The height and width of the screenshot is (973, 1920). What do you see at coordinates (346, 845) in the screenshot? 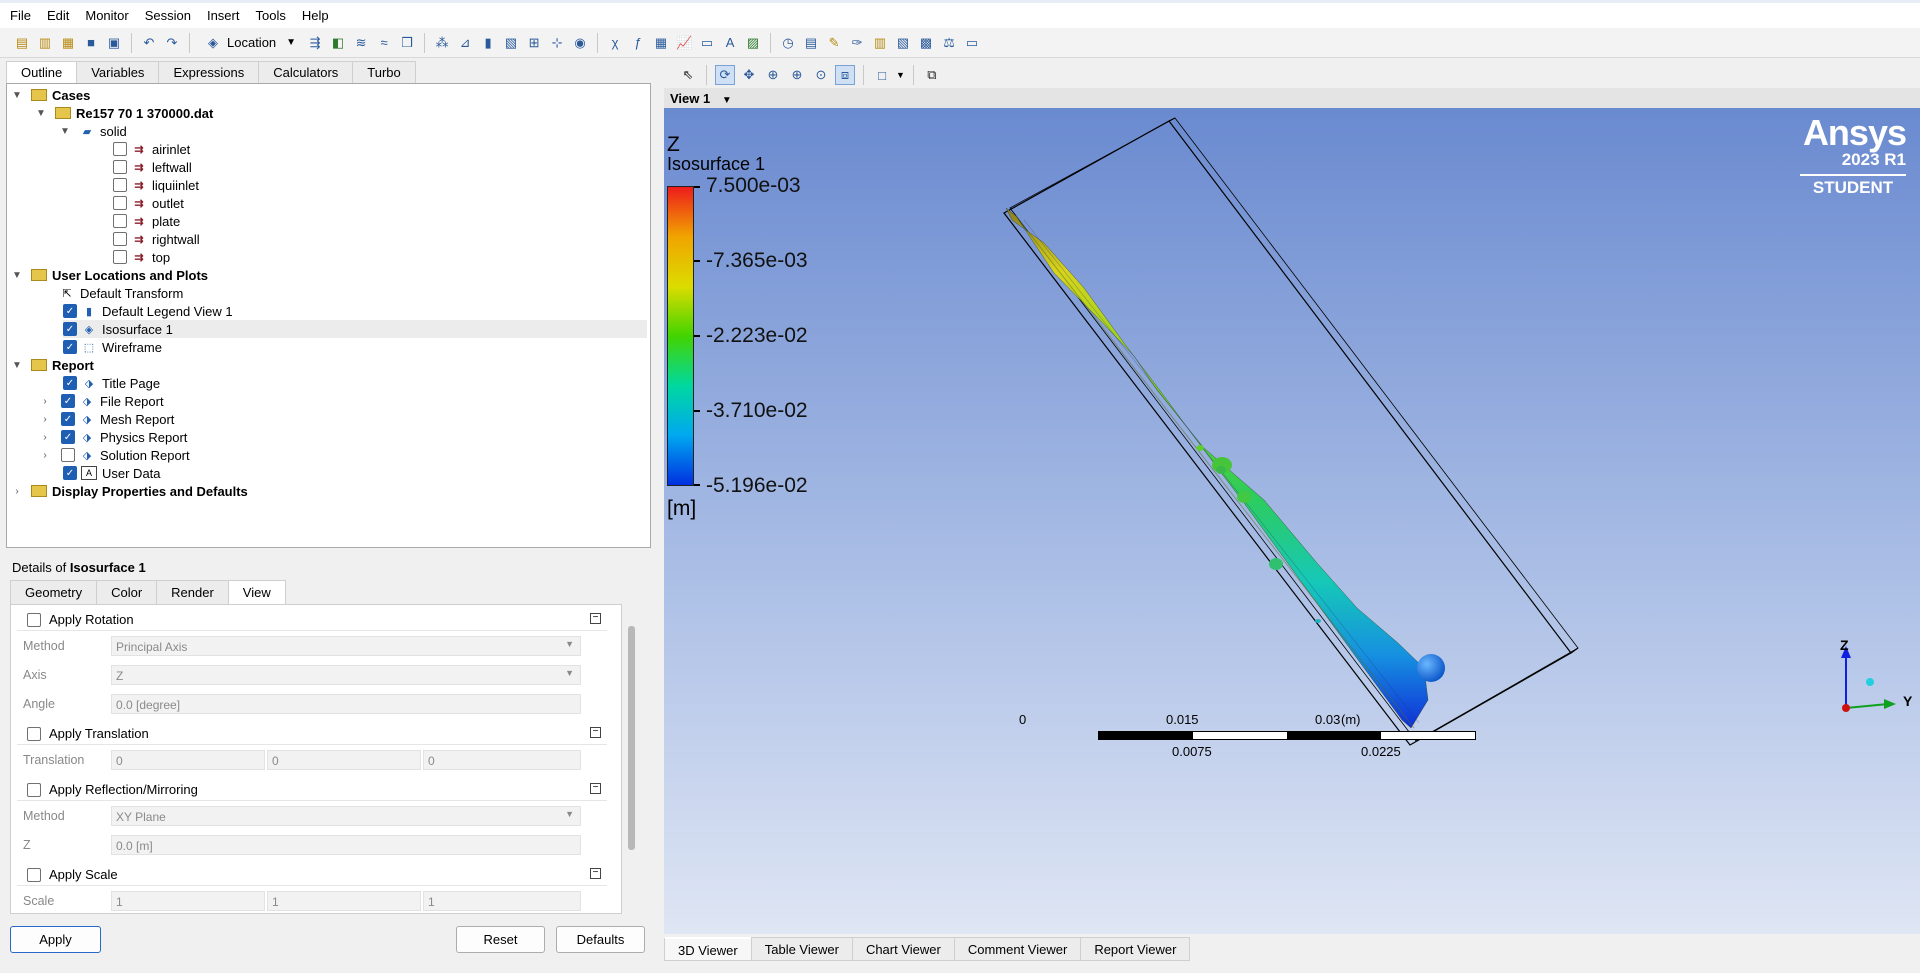
I see `reflection-z-input: 0.0 [m]` at bounding box center [346, 845].